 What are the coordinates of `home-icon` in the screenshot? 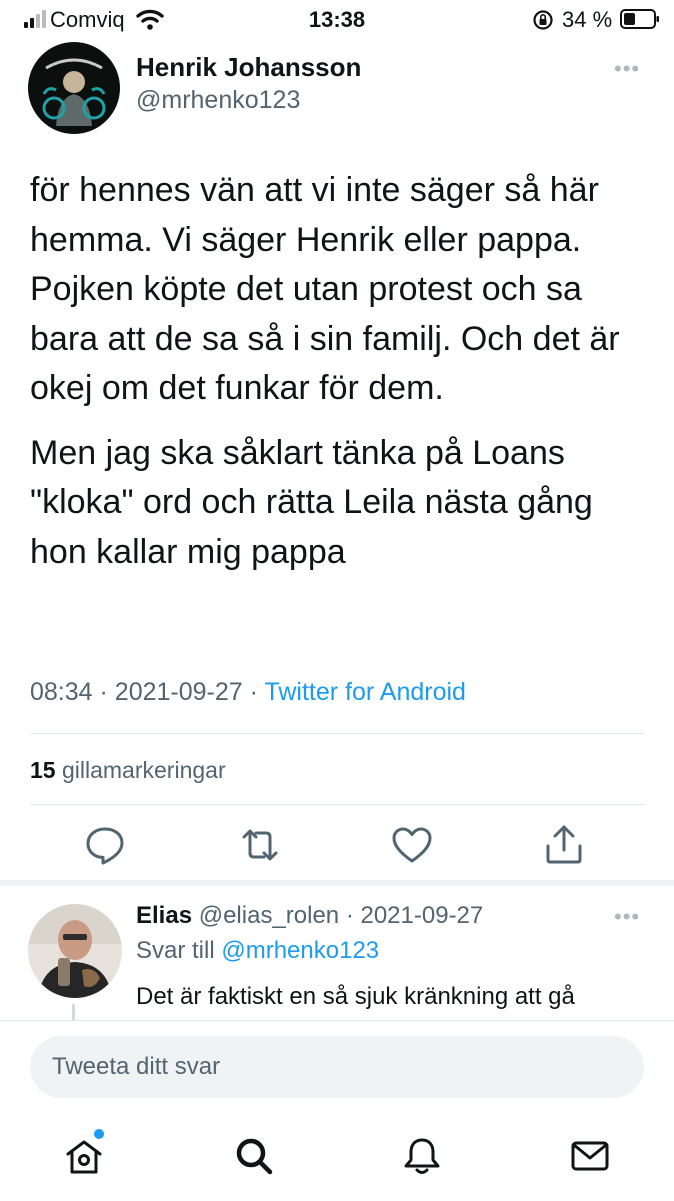 It's located at (84, 1156).